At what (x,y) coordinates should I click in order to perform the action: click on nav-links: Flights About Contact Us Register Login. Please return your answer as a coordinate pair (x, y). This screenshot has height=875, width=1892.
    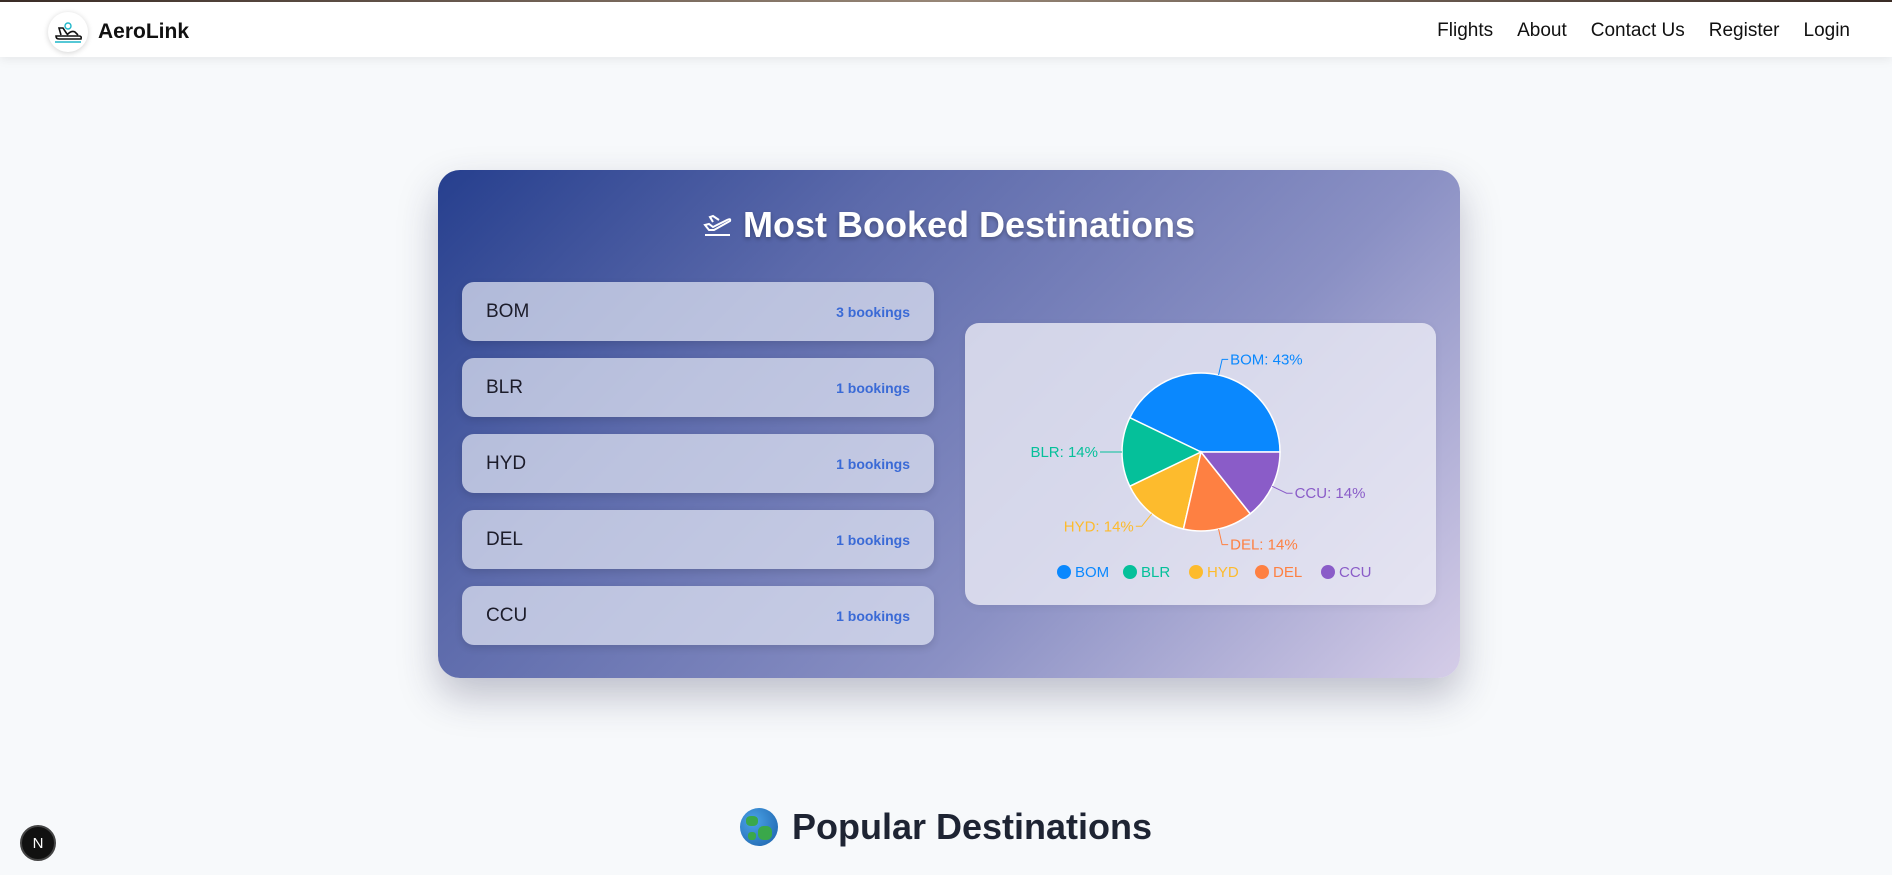
    Looking at the image, I should click on (1643, 31).